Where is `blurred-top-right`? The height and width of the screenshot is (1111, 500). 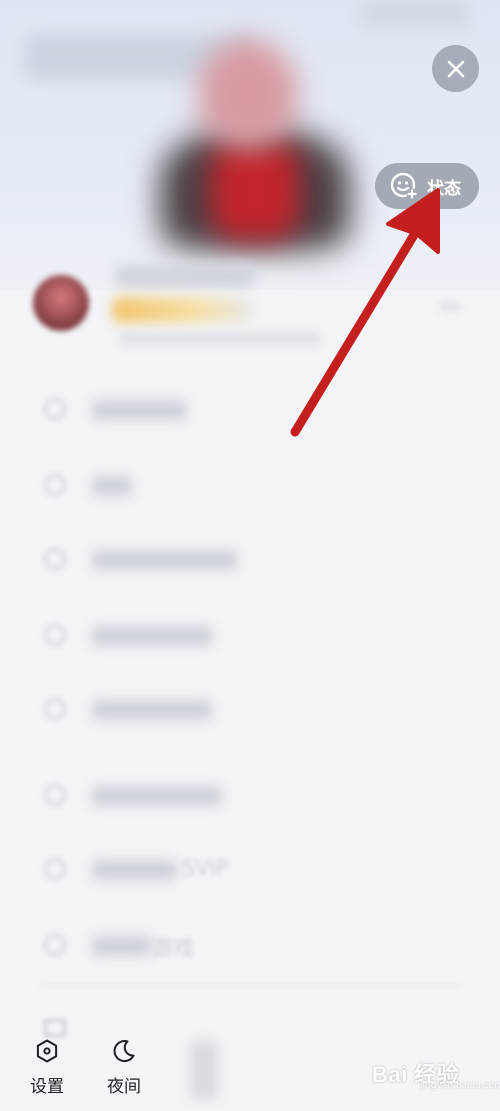
blurred-top-right is located at coordinates (415, 14).